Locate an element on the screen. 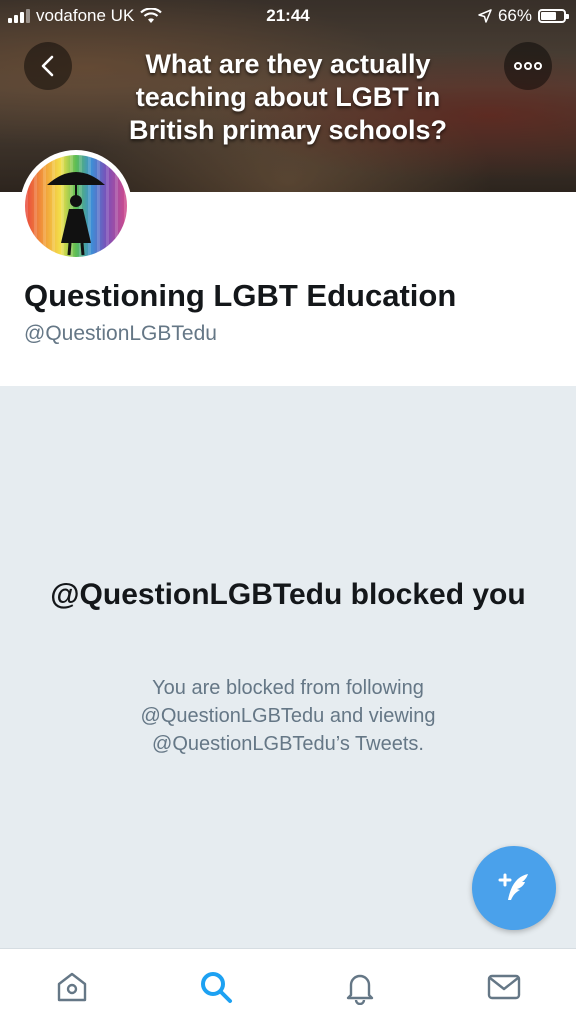  back-button is located at coordinates (48, 66).